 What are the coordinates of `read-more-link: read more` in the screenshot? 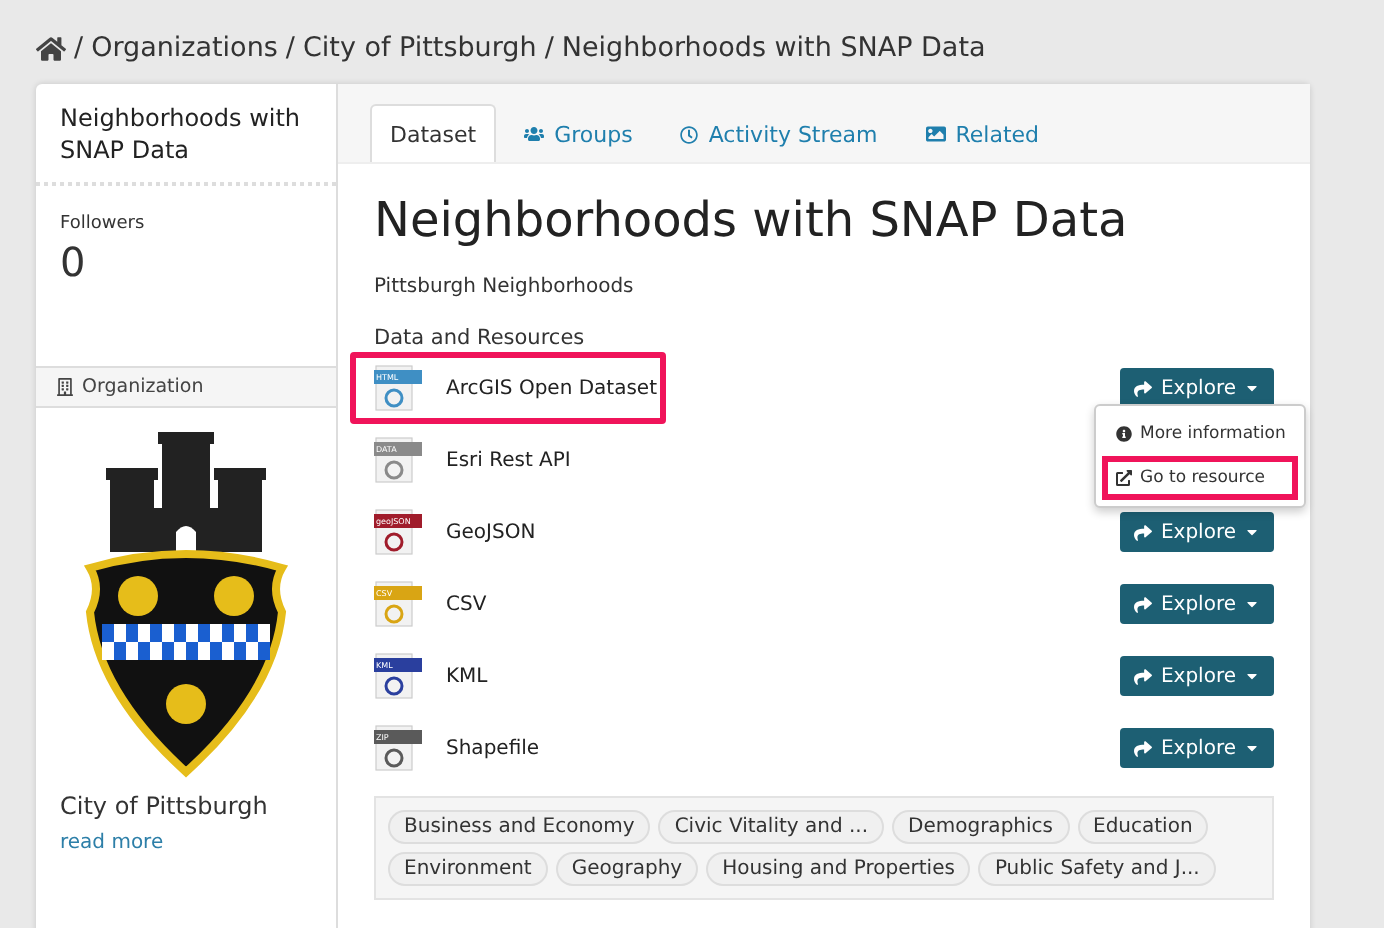 It's located at (186, 837).